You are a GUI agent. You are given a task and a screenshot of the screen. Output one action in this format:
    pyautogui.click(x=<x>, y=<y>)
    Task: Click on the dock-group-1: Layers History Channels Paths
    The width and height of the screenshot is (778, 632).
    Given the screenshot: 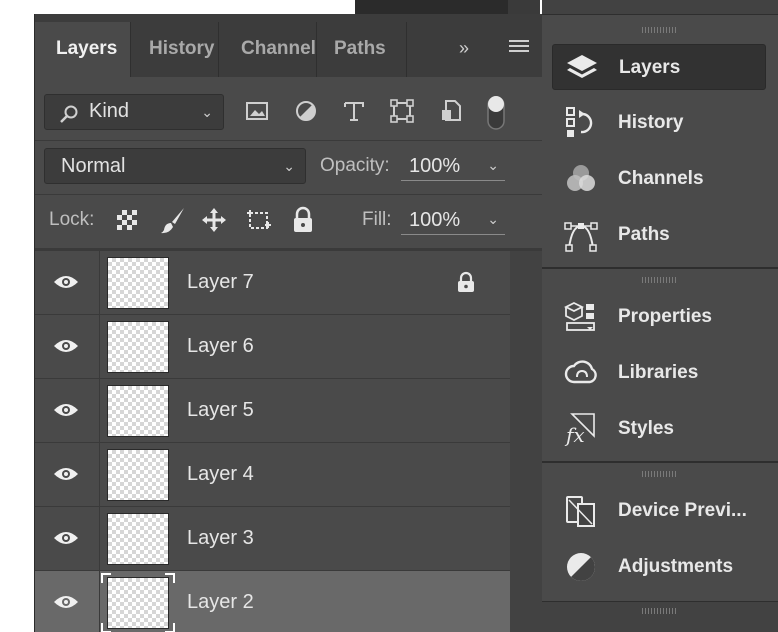 What is the action you would take?
    pyautogui.click(x=660, y=141)
    